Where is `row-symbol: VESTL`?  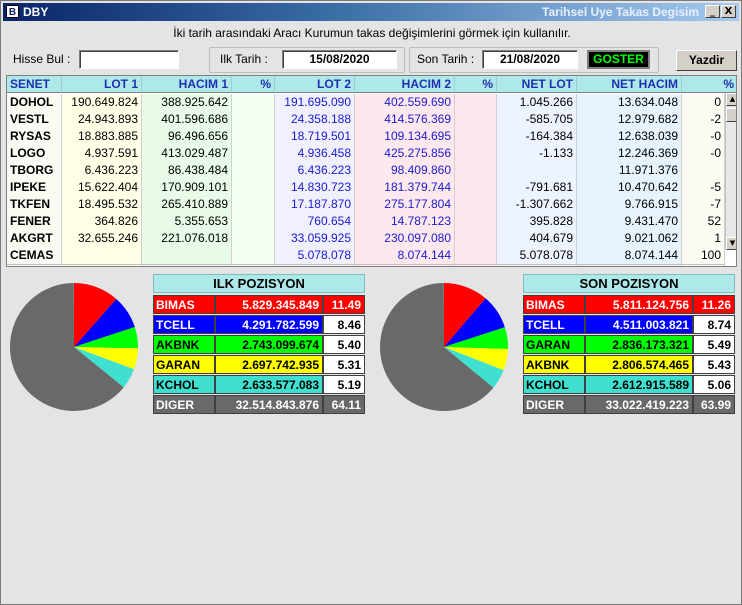 row-symbol: VESTL is located at coordinates (34, 119).